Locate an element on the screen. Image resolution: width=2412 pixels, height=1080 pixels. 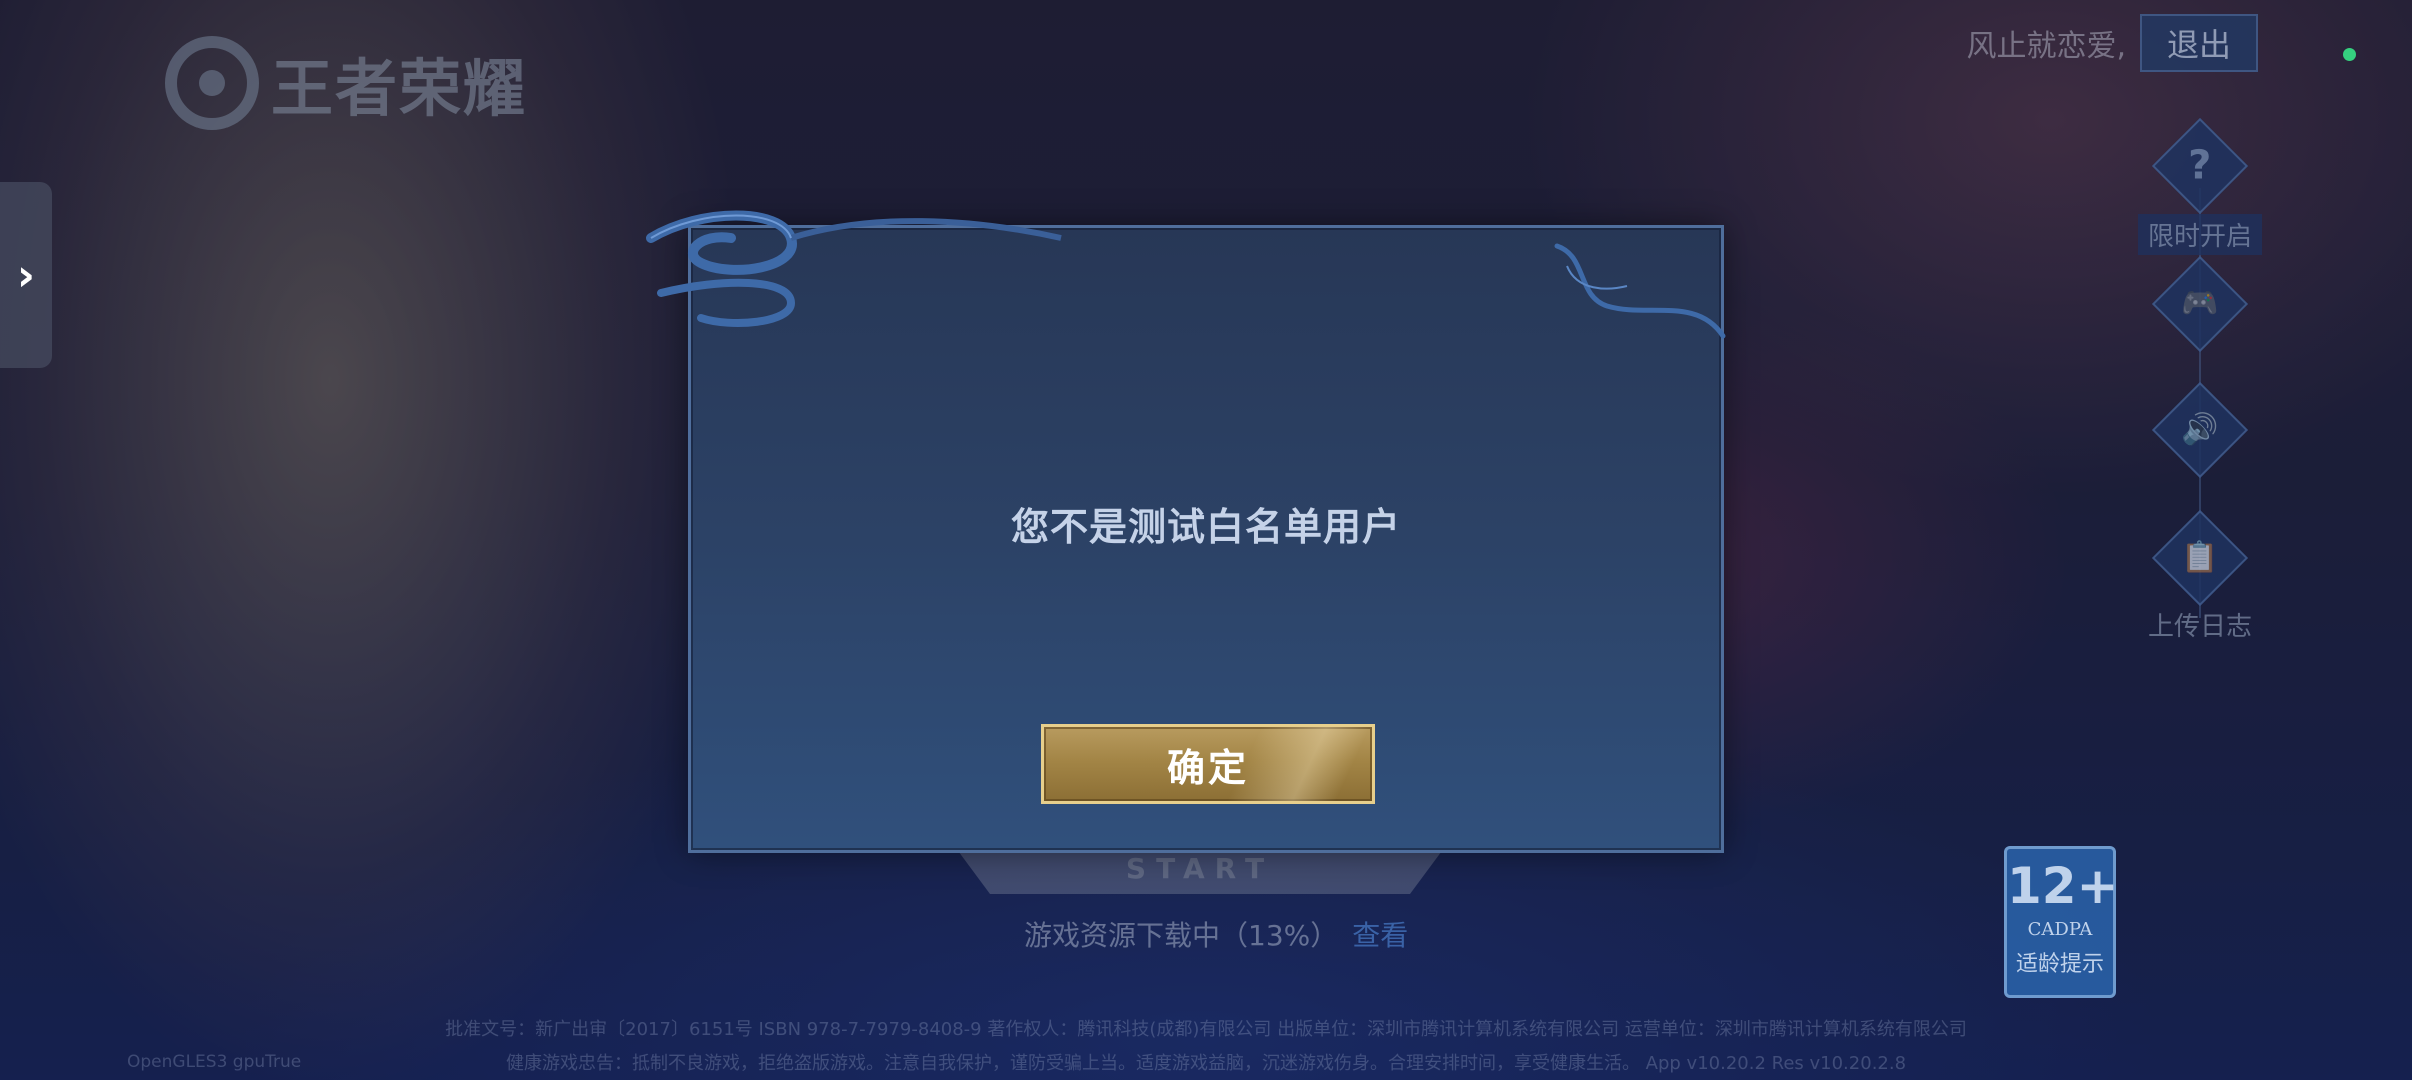
upload-log-button: 📋 上传日志 is located at coordinates (2200, 576).